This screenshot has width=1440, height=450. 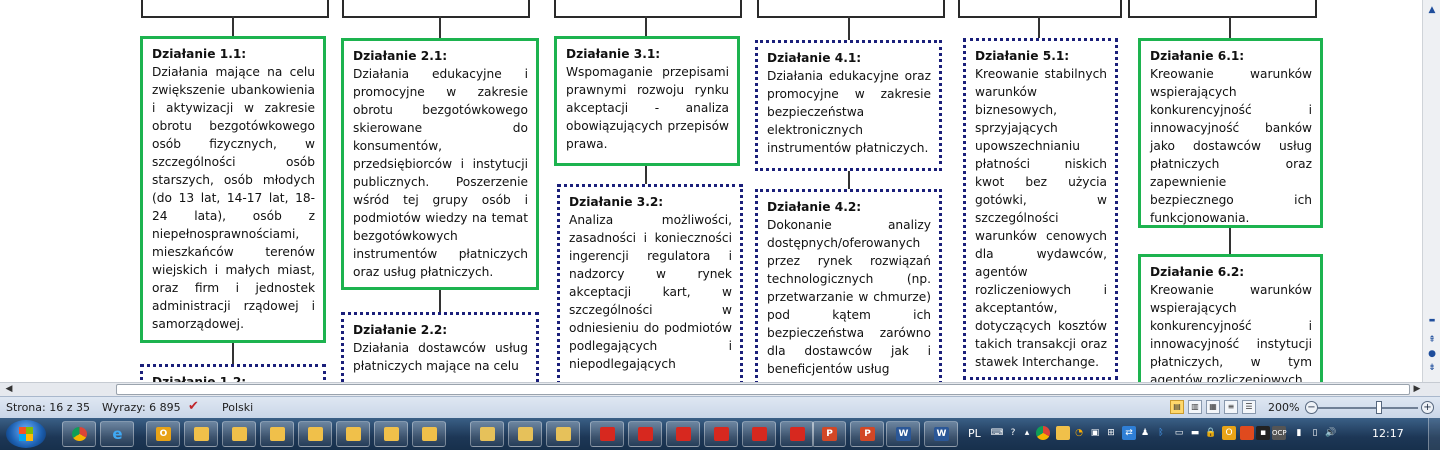 What do you see at coordinates (1315, 433) in the screenshot?
I see `power-tray-icon: ▯` at bounding box center [1315, 433].